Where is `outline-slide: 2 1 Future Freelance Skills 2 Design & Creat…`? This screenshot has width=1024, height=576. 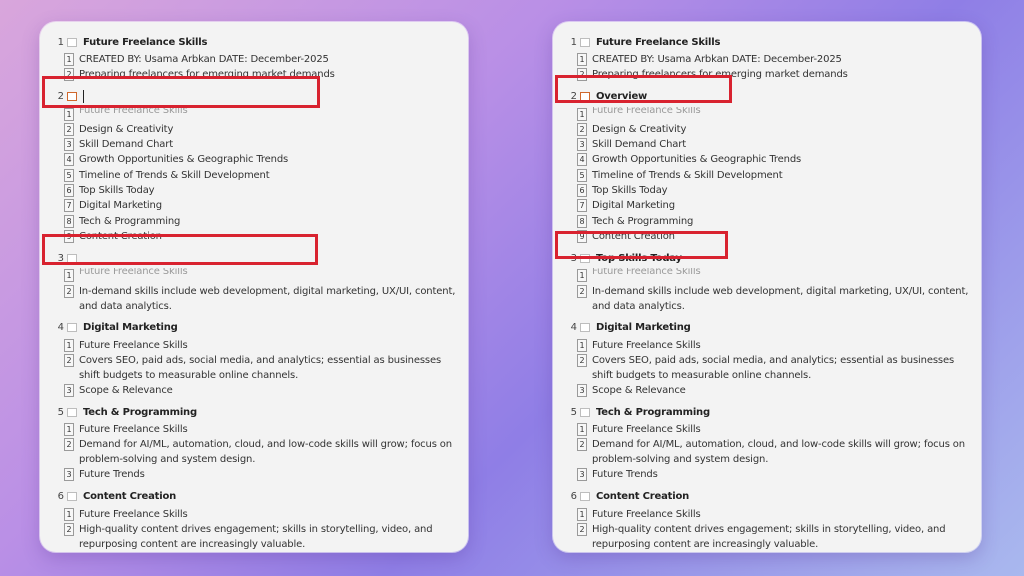 outline-slide: 2 1 Future Freelance Skills 2 Design & Creat… is located at coordinates (256, 166).